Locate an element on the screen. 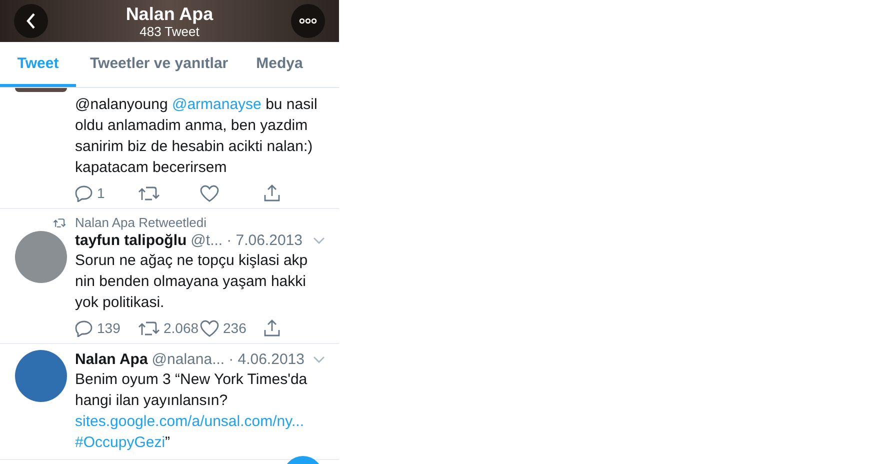 This screenshot has height=464, width=880. more-button is located at coordinates (307, 21).